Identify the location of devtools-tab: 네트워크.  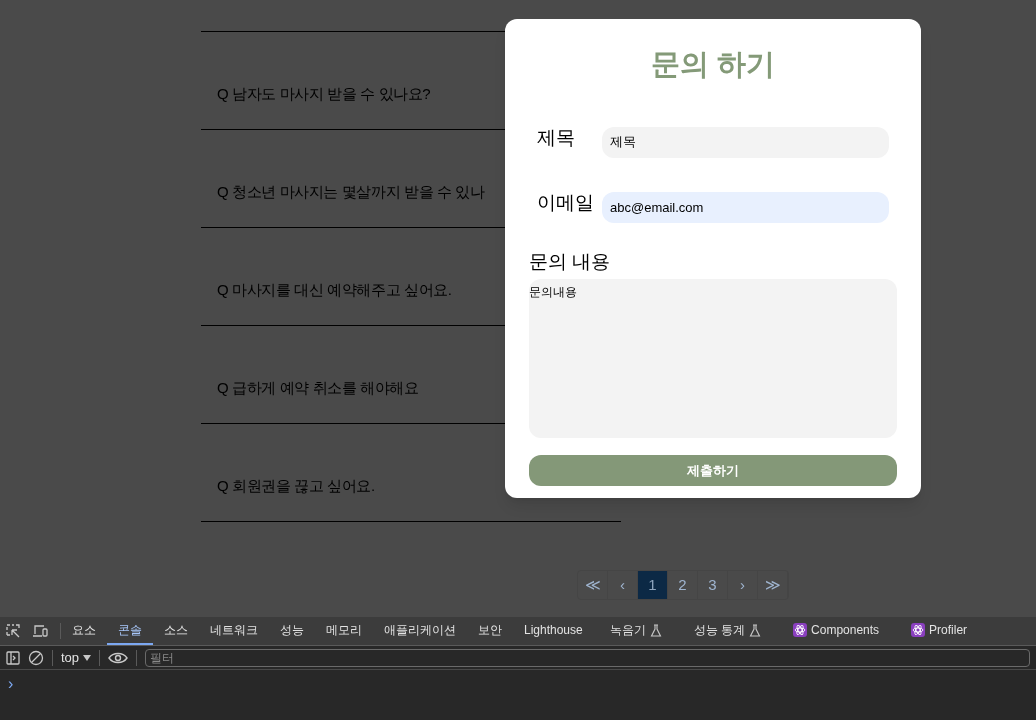
(234, 631).